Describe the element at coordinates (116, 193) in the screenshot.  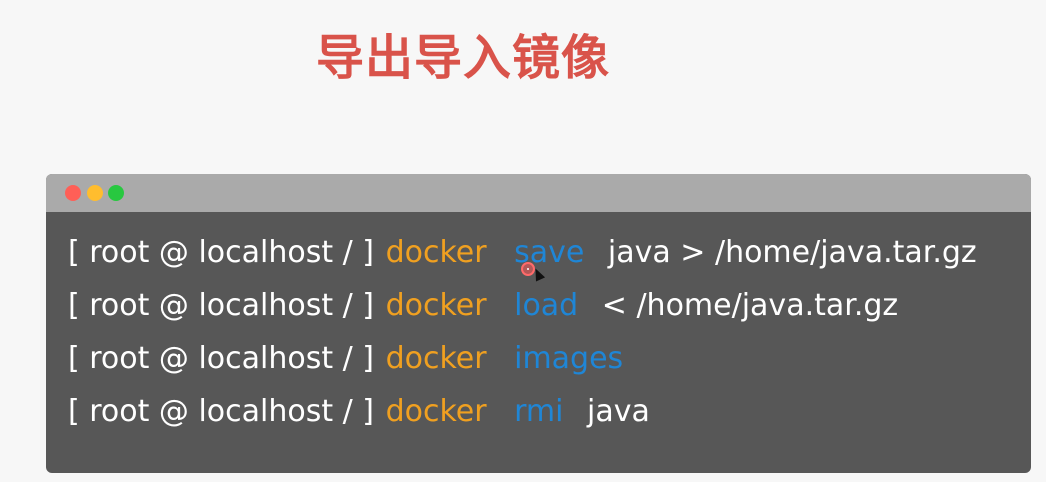
I see `maximize-window-icon` at that location.